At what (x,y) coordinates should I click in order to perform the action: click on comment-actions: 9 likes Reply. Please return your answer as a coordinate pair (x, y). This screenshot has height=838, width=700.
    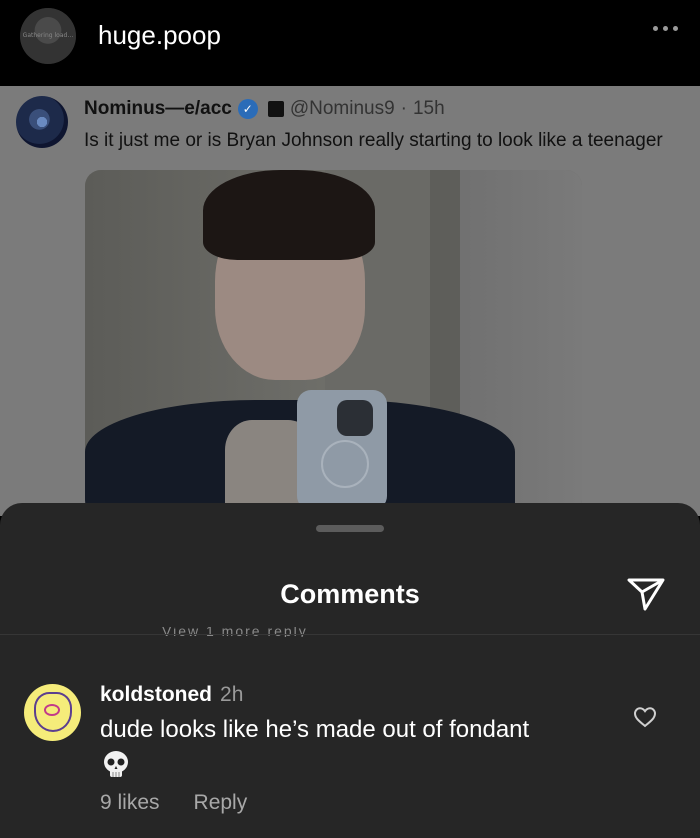
    Looking at the image, I should click on (173, 803).